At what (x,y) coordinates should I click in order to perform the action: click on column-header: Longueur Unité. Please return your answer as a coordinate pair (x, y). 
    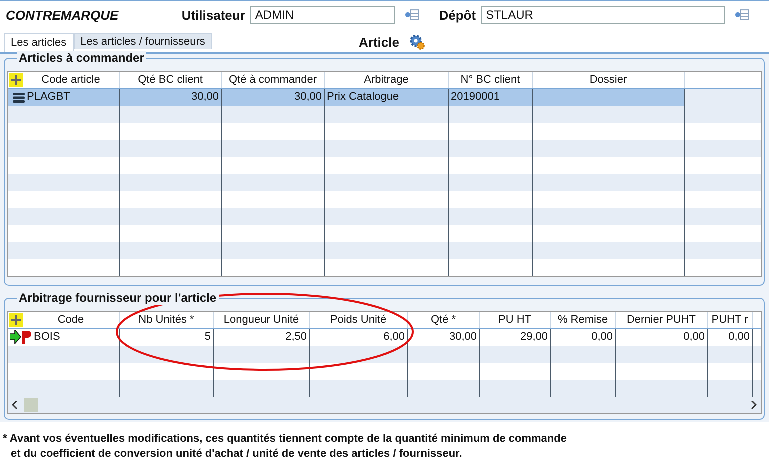
    Looking at the image, I should click on (262, 320).